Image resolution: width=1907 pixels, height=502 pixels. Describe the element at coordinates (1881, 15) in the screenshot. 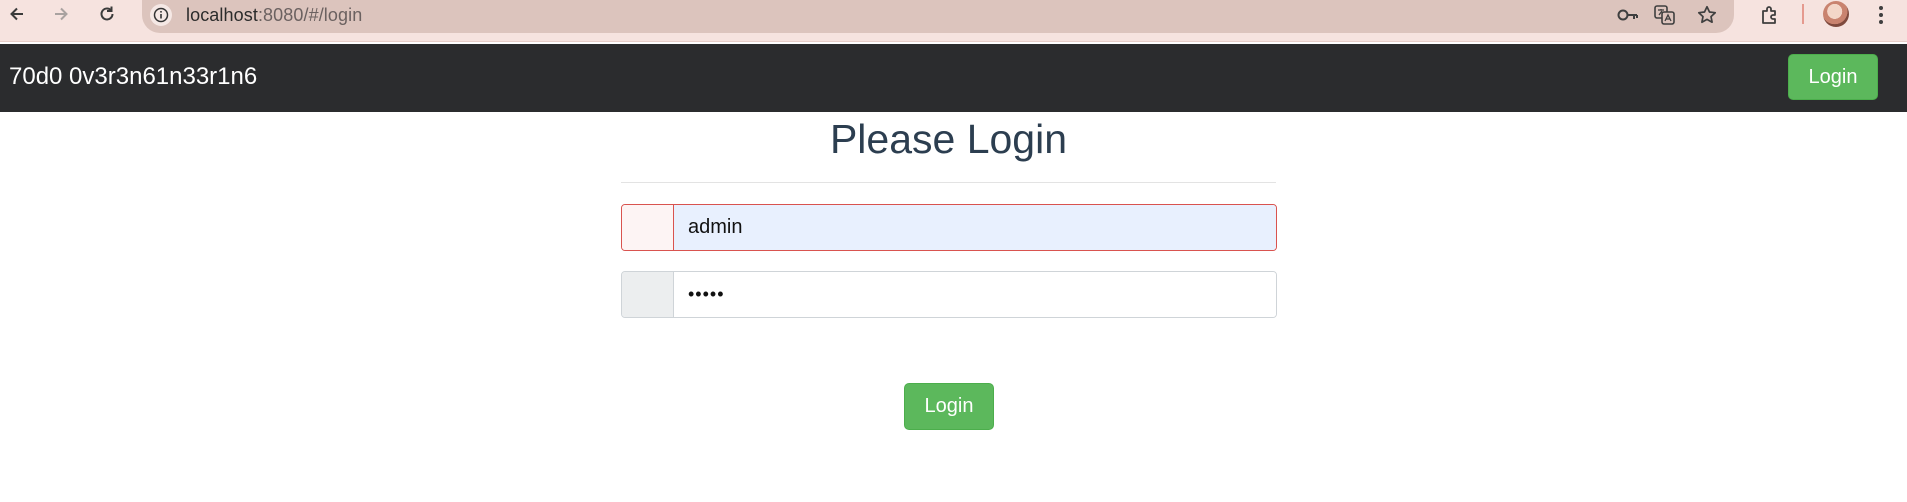

I see `more-menu-icon` at that location.